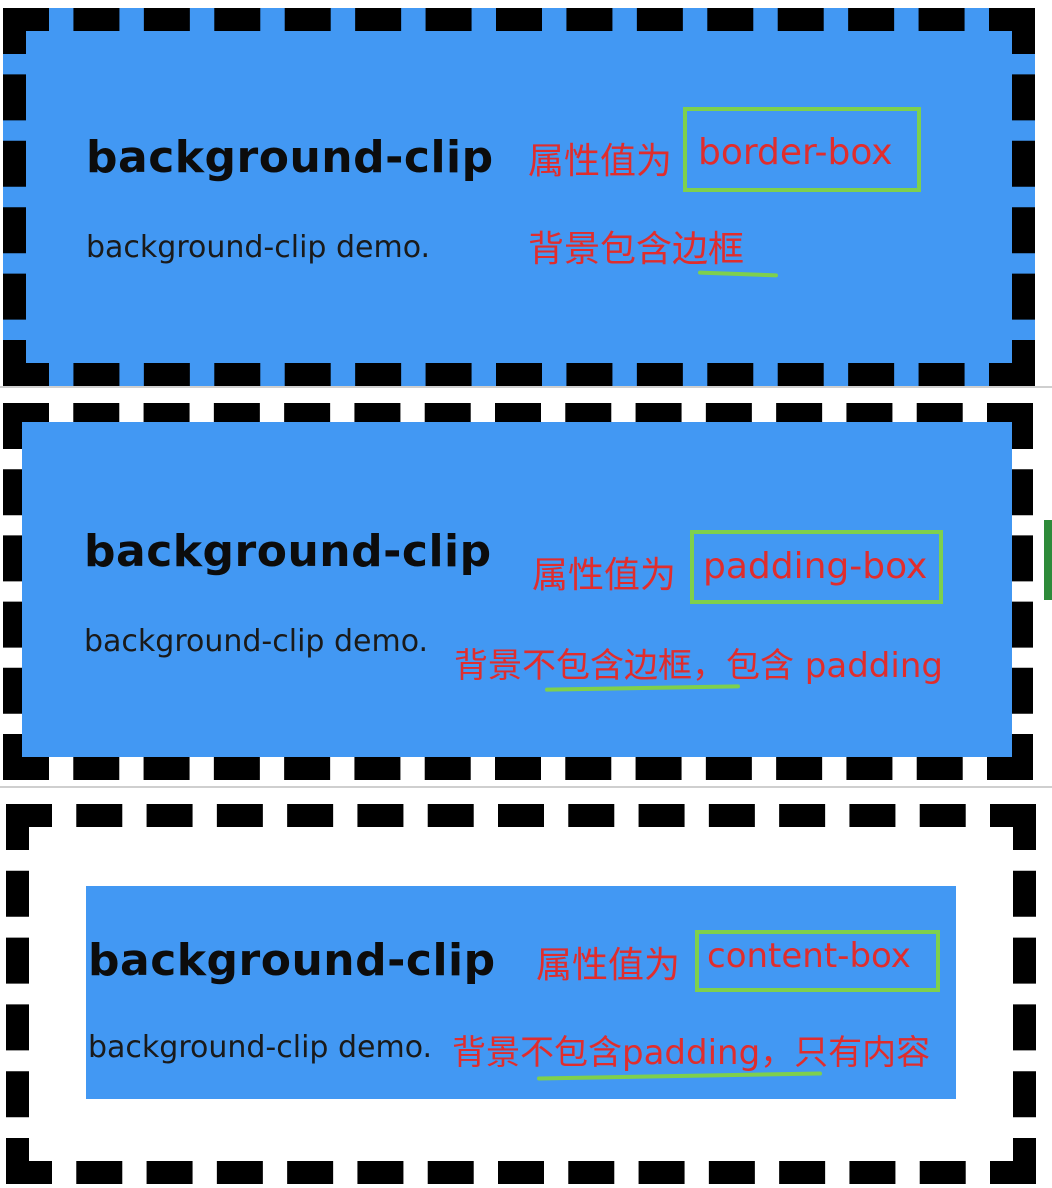  I want to click on description-text: 背景包含边框, so click(636, 249).